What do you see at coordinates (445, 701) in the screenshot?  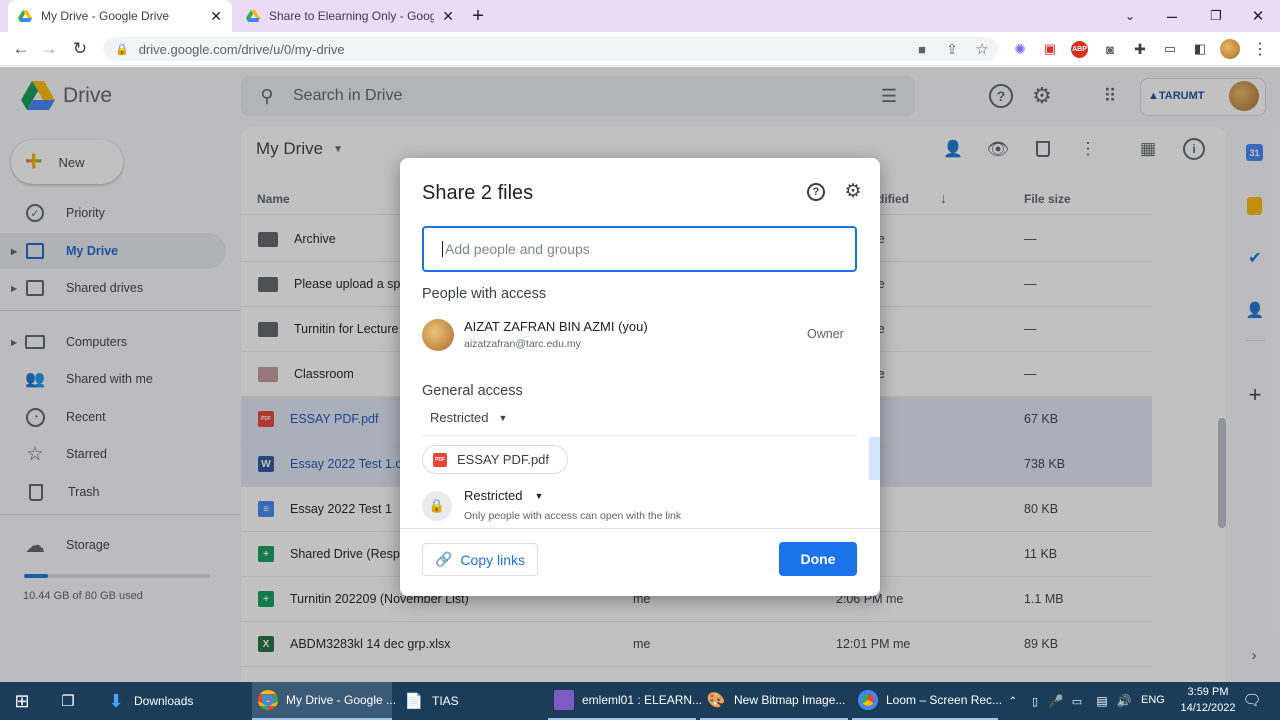 I see `taskbar-item-label: TIAS` at bounding box center [445, 701].